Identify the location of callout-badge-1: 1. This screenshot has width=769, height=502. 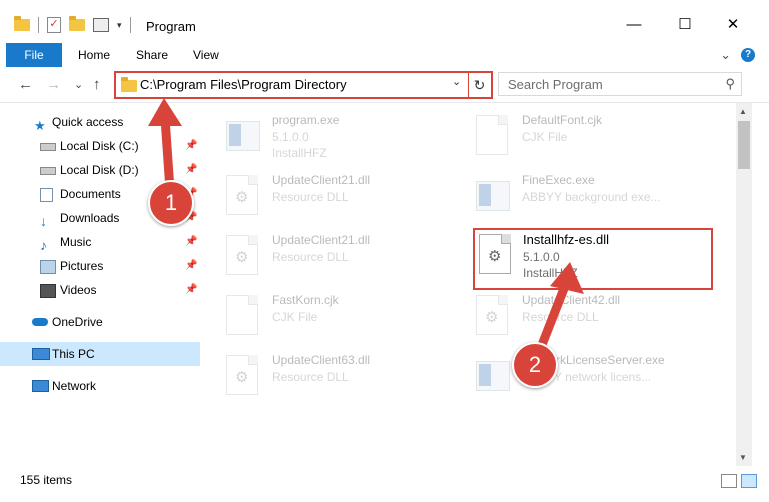
(171, 203).